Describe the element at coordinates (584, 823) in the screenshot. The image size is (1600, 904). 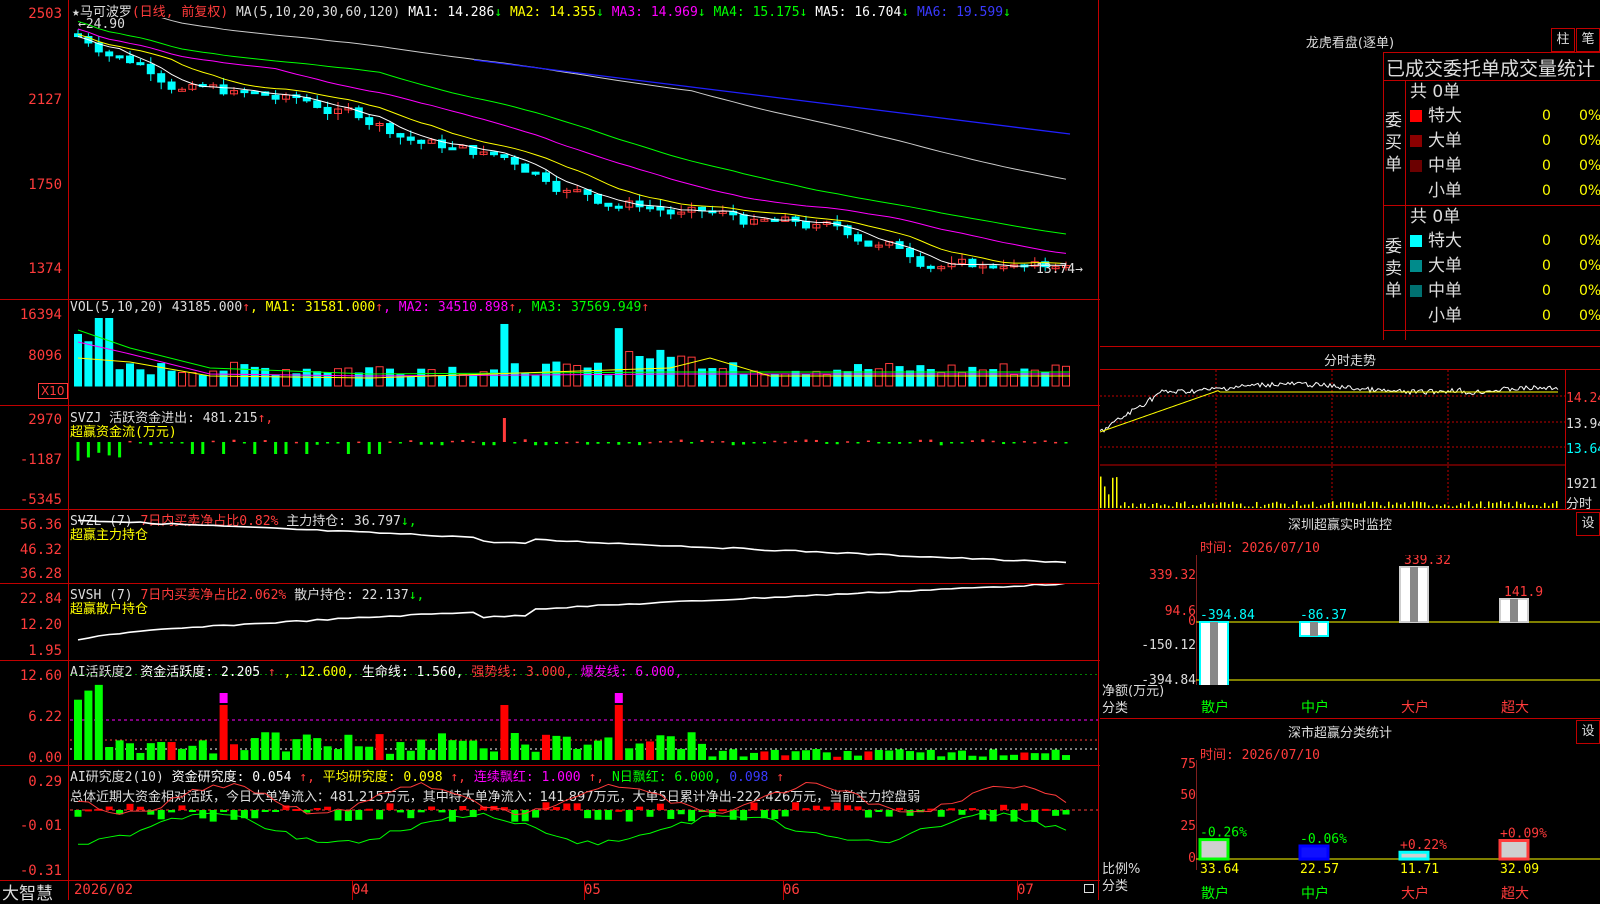
I see `ai-research-chart` at that location.